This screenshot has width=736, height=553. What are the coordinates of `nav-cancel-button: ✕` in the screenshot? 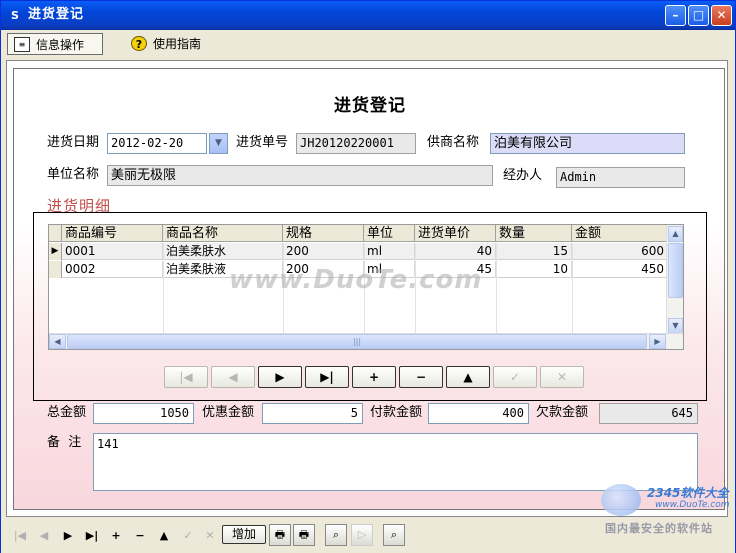 It's located at (562, 377).